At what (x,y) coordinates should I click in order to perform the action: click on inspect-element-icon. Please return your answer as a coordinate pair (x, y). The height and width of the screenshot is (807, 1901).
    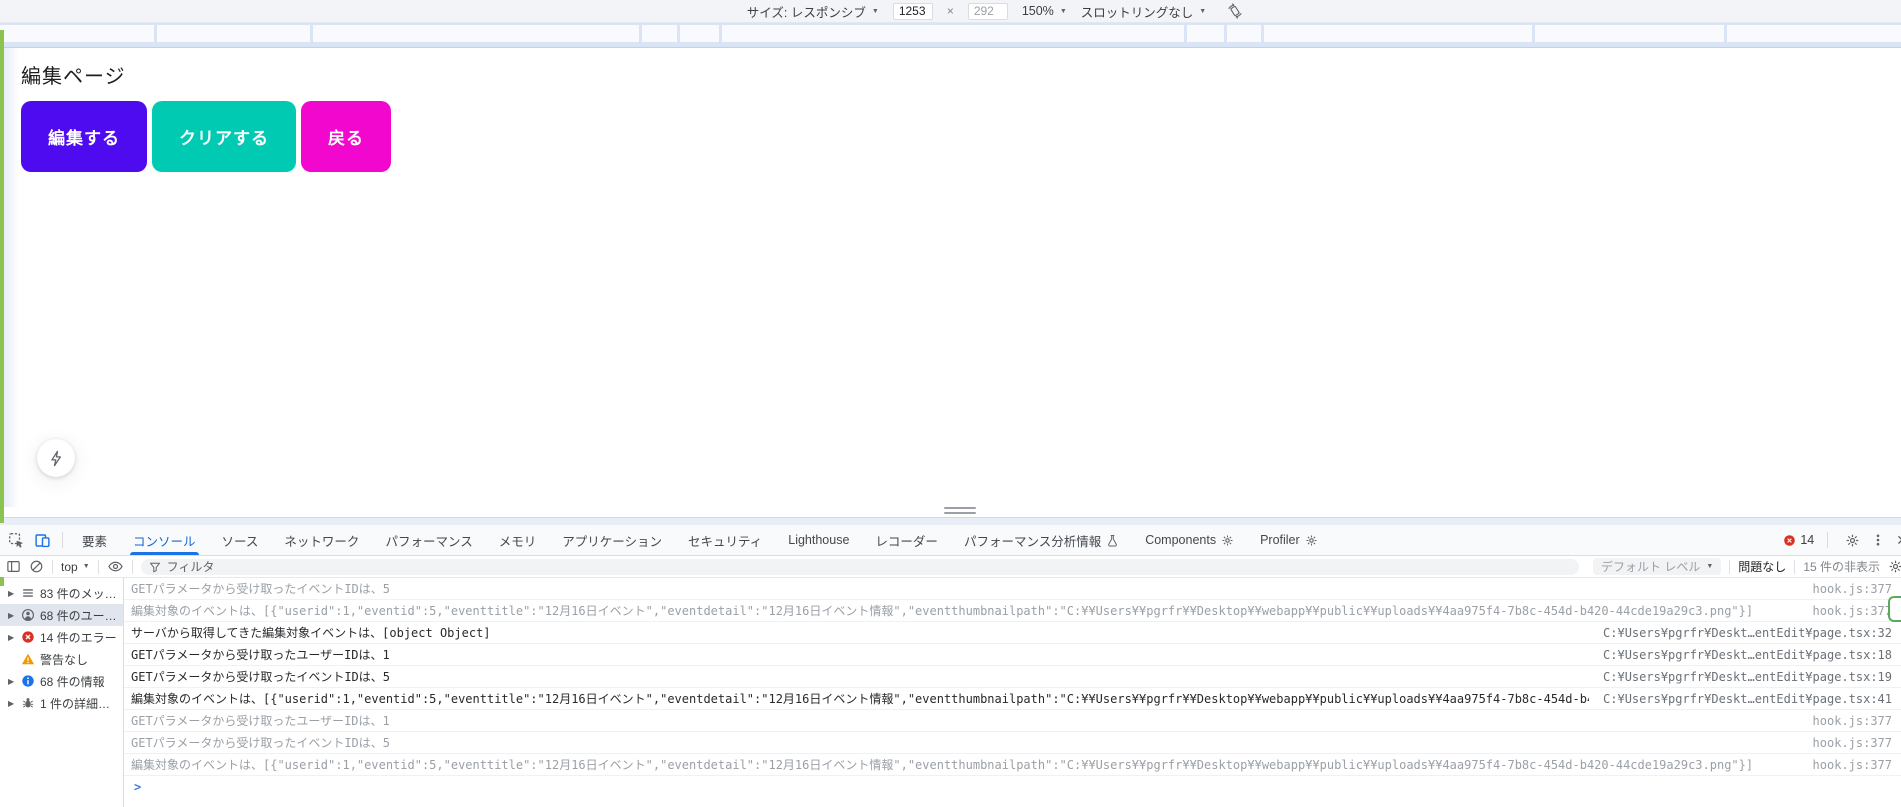
    Looking at the image, I should click on (16, 540).